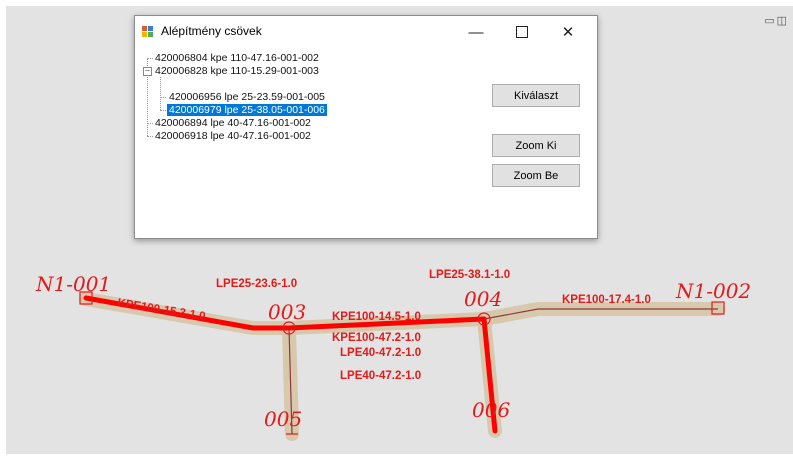  I want to click on node-label-004: 004, so click(483, 299).